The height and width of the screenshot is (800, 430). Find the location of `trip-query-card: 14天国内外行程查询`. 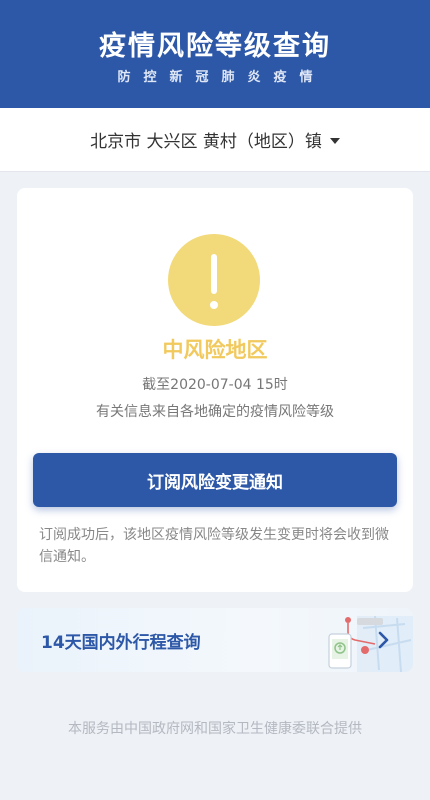

trip-query-card: 14天国内外行程查询 is located at coordinates (215, 640).